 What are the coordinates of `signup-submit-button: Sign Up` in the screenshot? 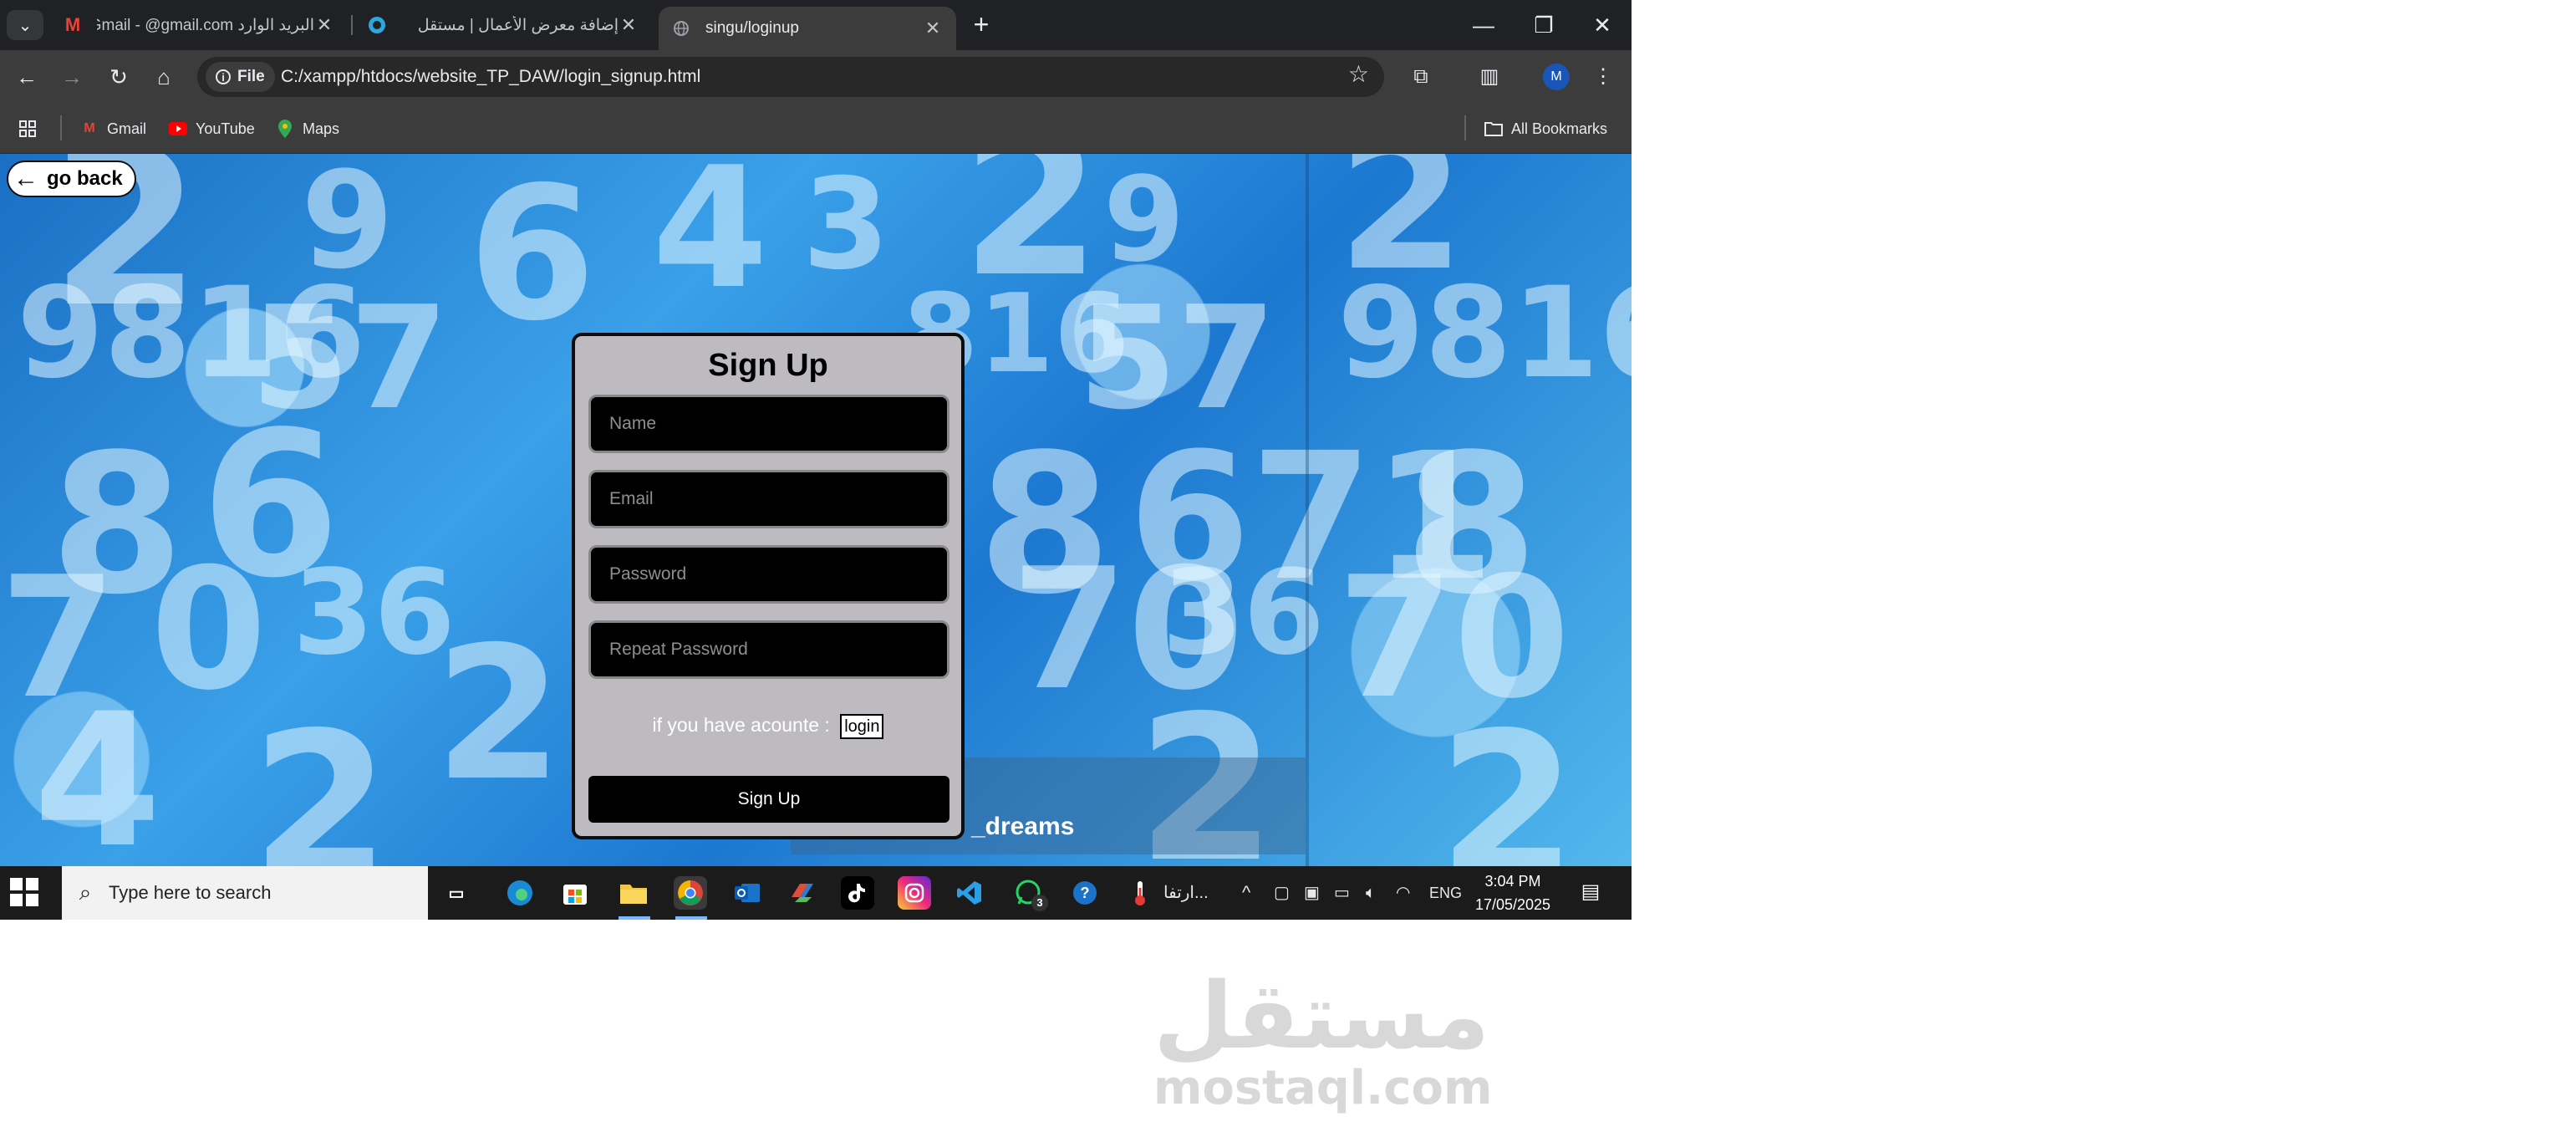 It's located at (768, 799).